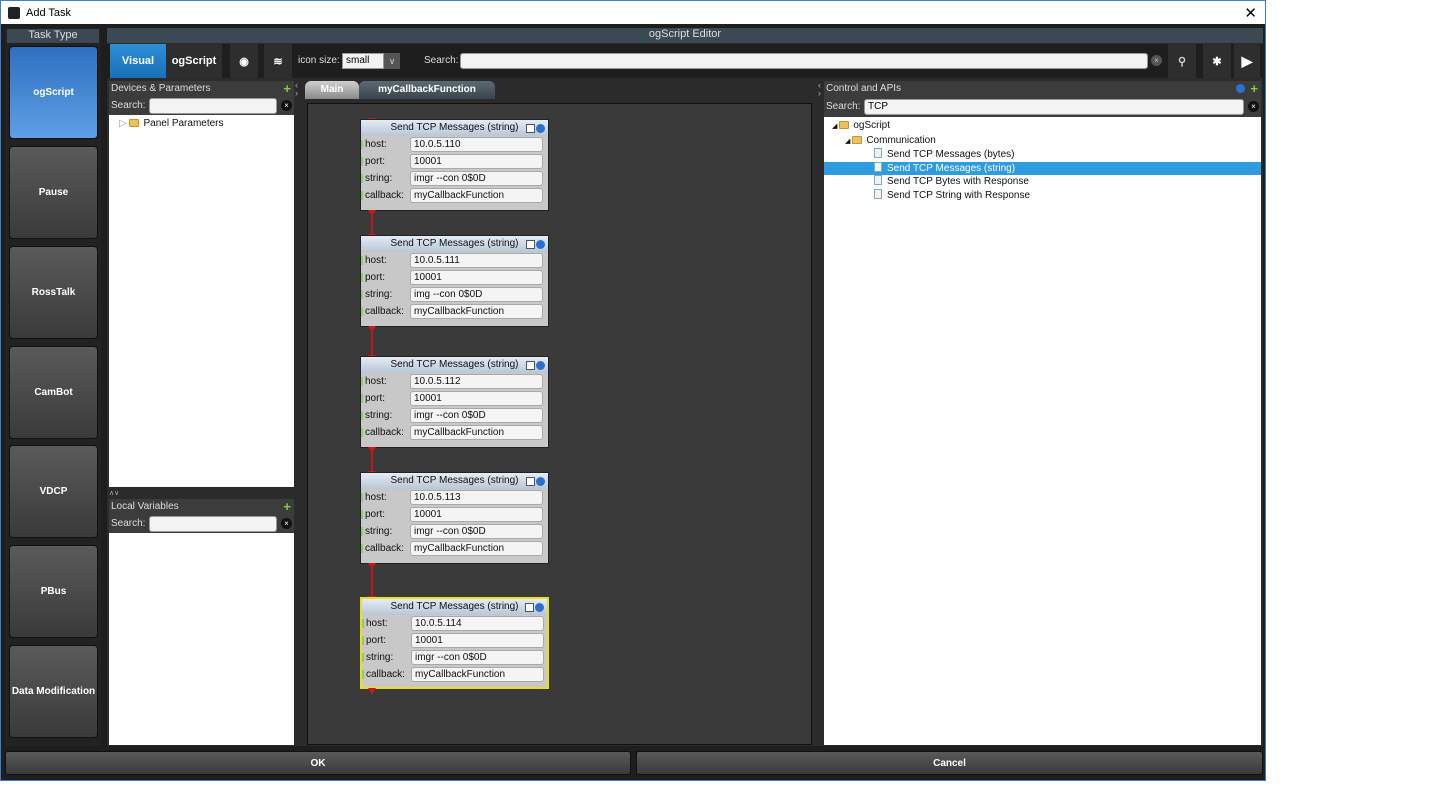 This screenshot has height=810, width=1440. What do you see at coordinates (1247, 61) in the screenshot?
I see `run-play-icon: ▶` at bounding box center [1247, 61].